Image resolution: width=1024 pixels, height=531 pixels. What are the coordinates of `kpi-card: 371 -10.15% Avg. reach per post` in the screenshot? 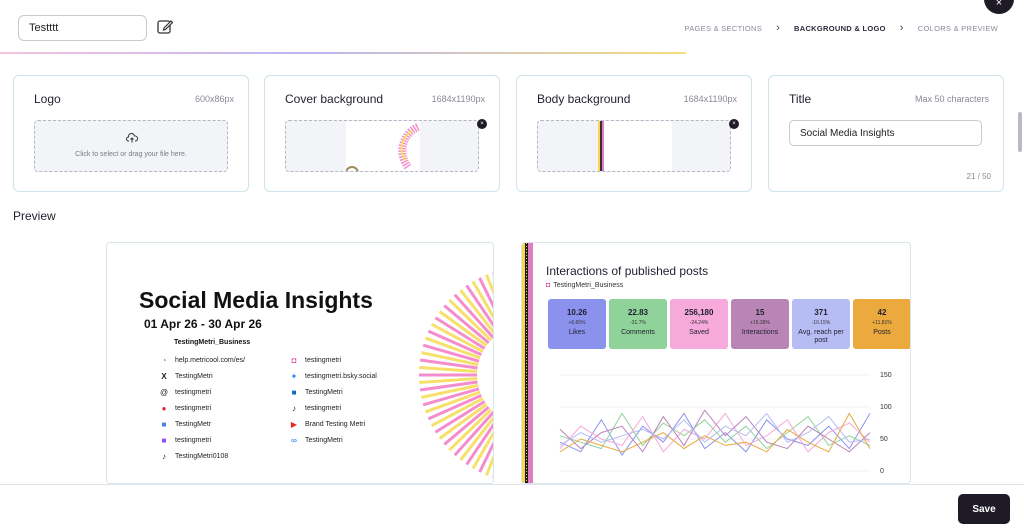 It's located at (821, 324).